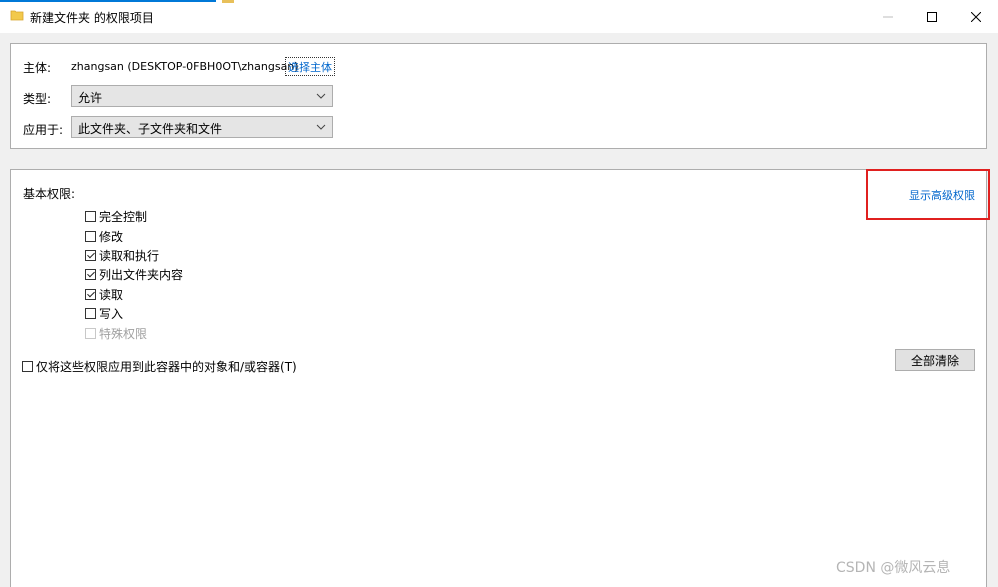 The width and height of the screenshot is (998, 587). Describe the element at coordinates (310, 66) in the screenshot. I see `select-principal-link: 选择主体` at that location.